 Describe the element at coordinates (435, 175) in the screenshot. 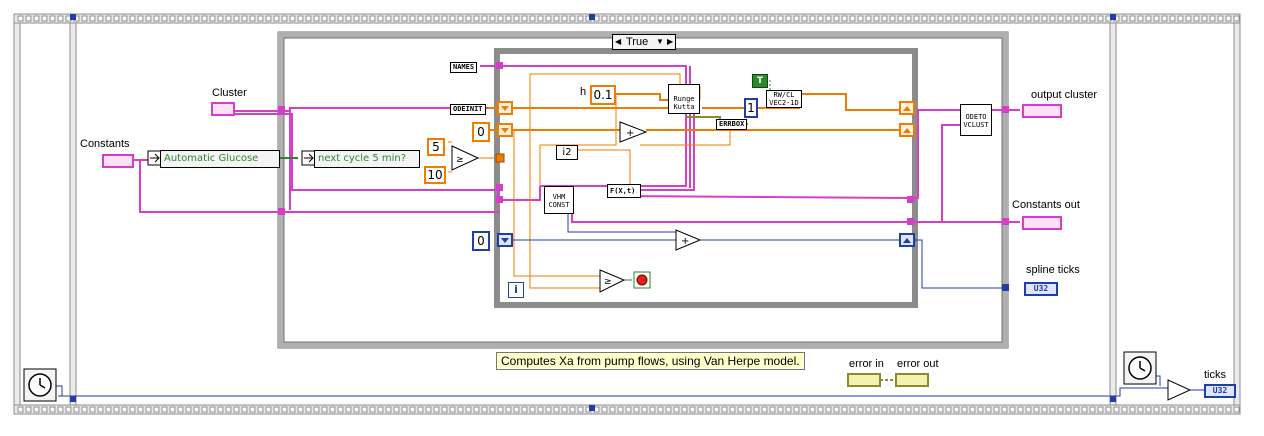

I see `ten-constant: 10` at that location.